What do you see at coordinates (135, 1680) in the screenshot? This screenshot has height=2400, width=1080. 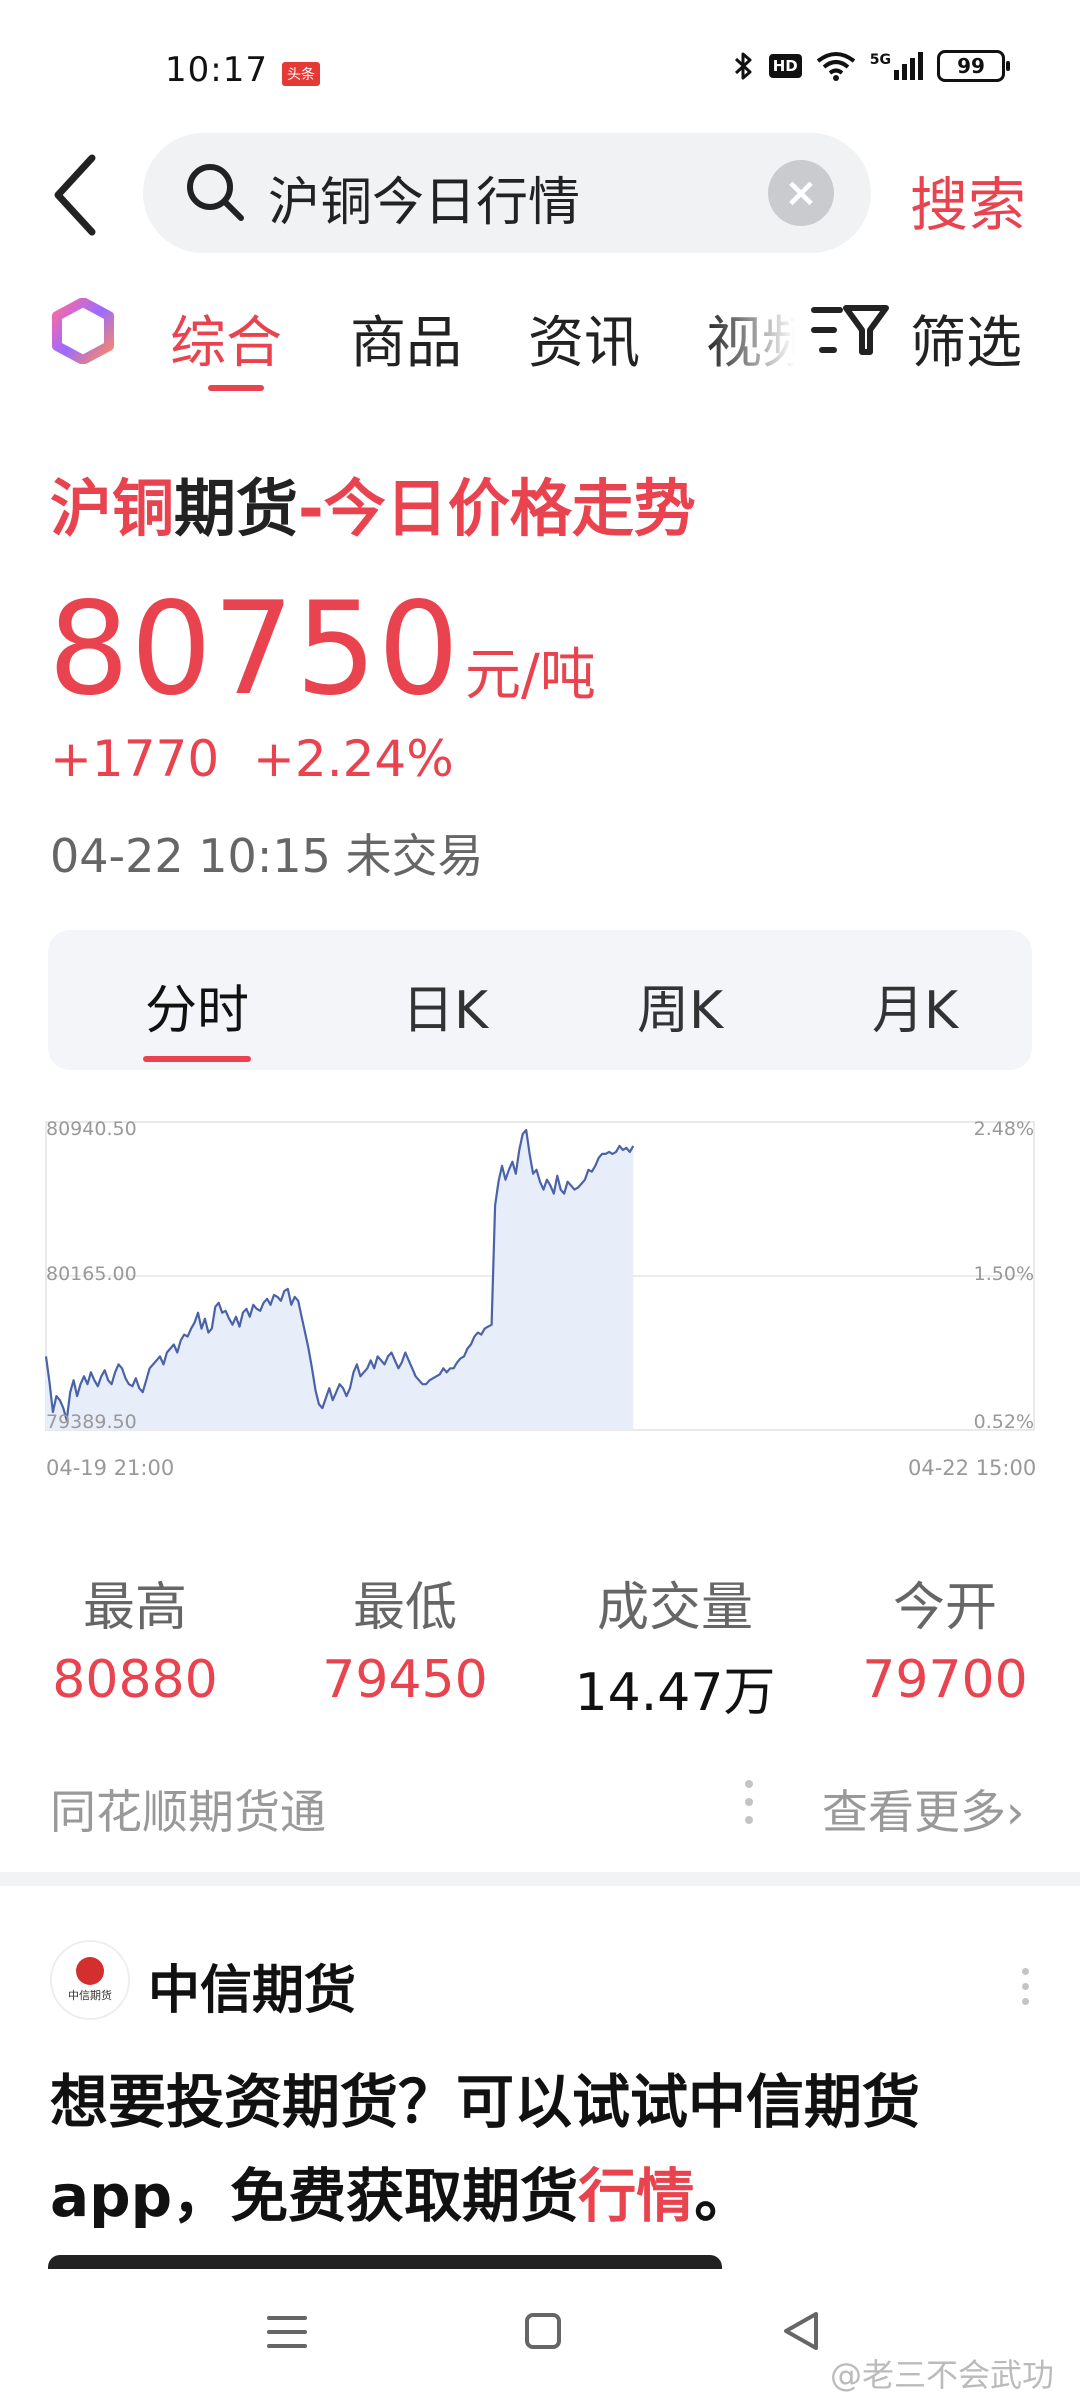 I see `stat-high-value: 80880` at bounding box center [135, 1680].